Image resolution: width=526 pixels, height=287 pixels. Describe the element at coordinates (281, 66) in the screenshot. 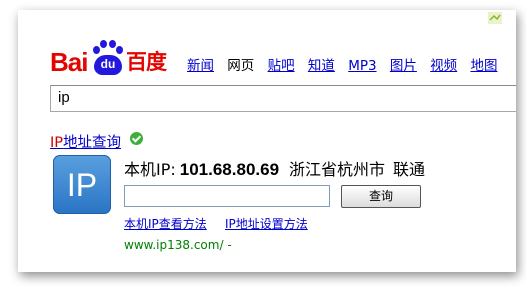

I see `nav-item-tieba: 贴吧` at that location.